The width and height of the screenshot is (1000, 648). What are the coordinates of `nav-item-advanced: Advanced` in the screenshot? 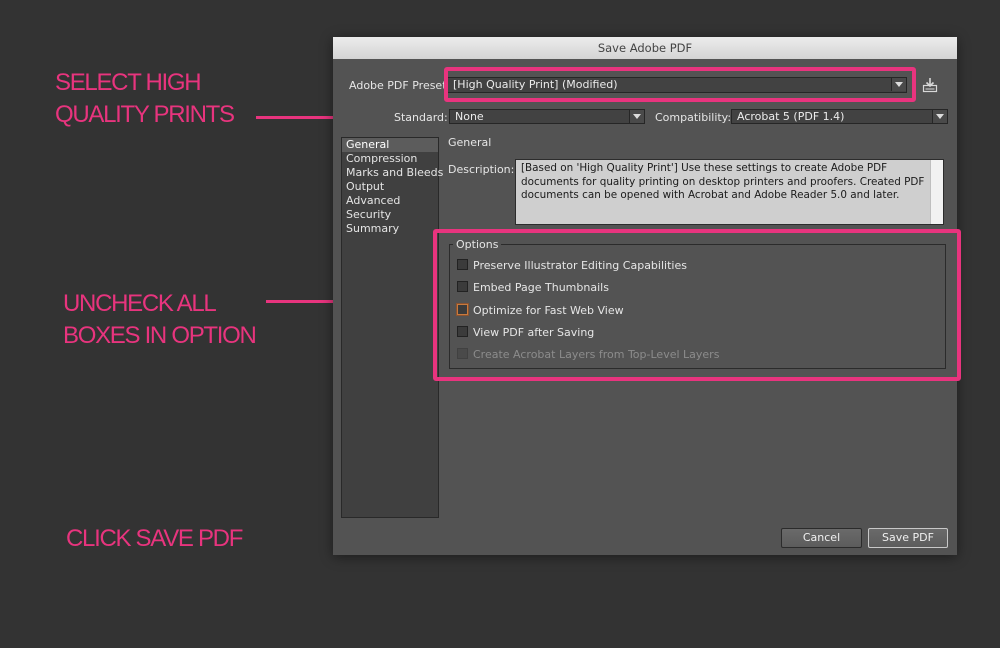 It's located at (390, 201).